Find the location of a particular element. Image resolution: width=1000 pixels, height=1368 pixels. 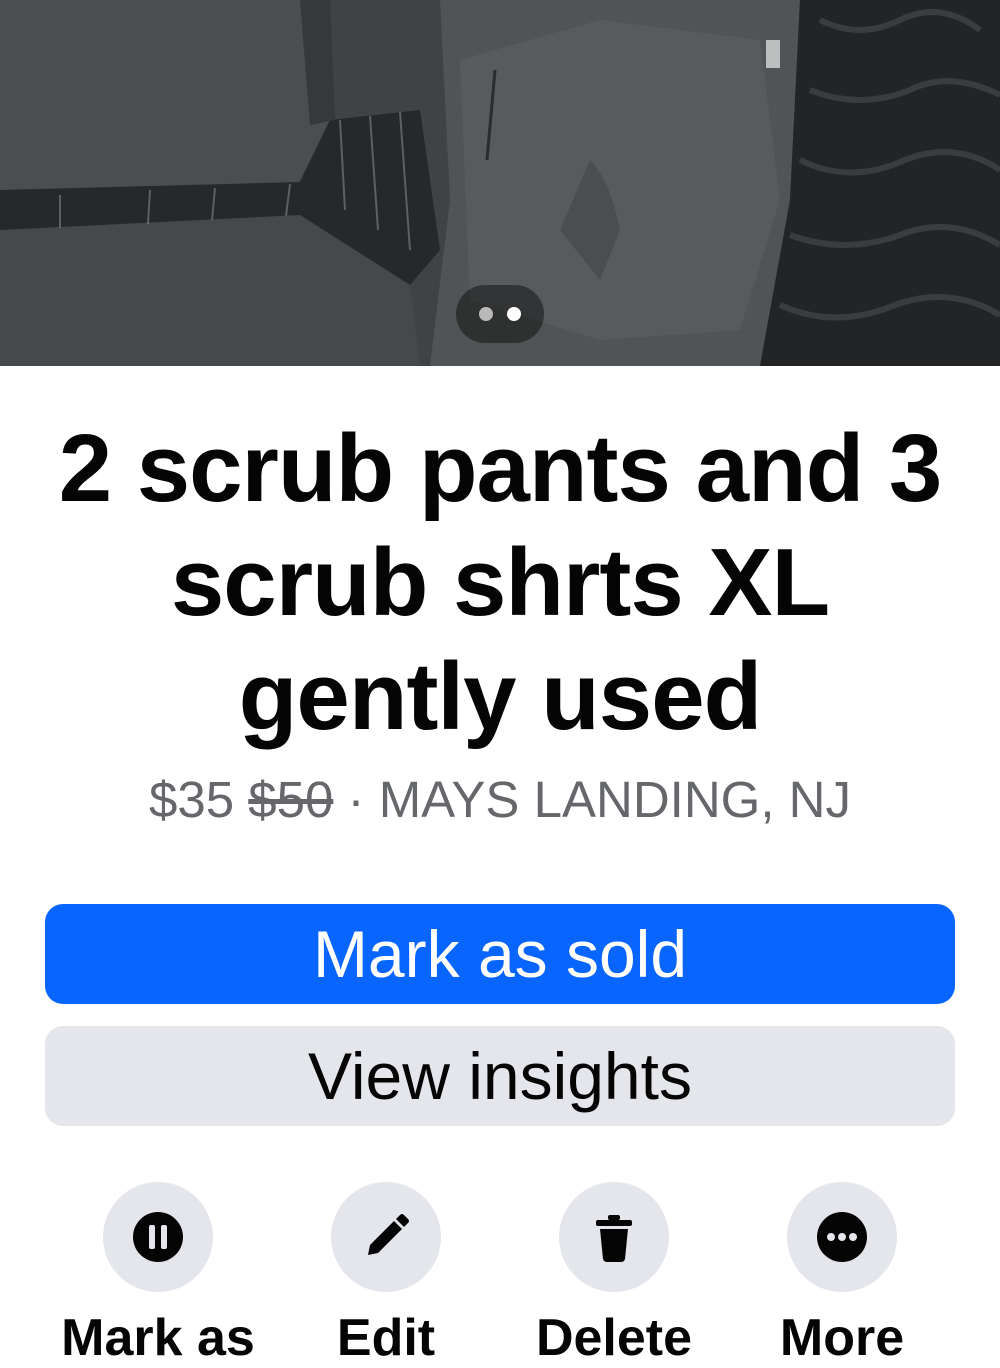

edit-action: Edit is located at coordinates (386, 1275).